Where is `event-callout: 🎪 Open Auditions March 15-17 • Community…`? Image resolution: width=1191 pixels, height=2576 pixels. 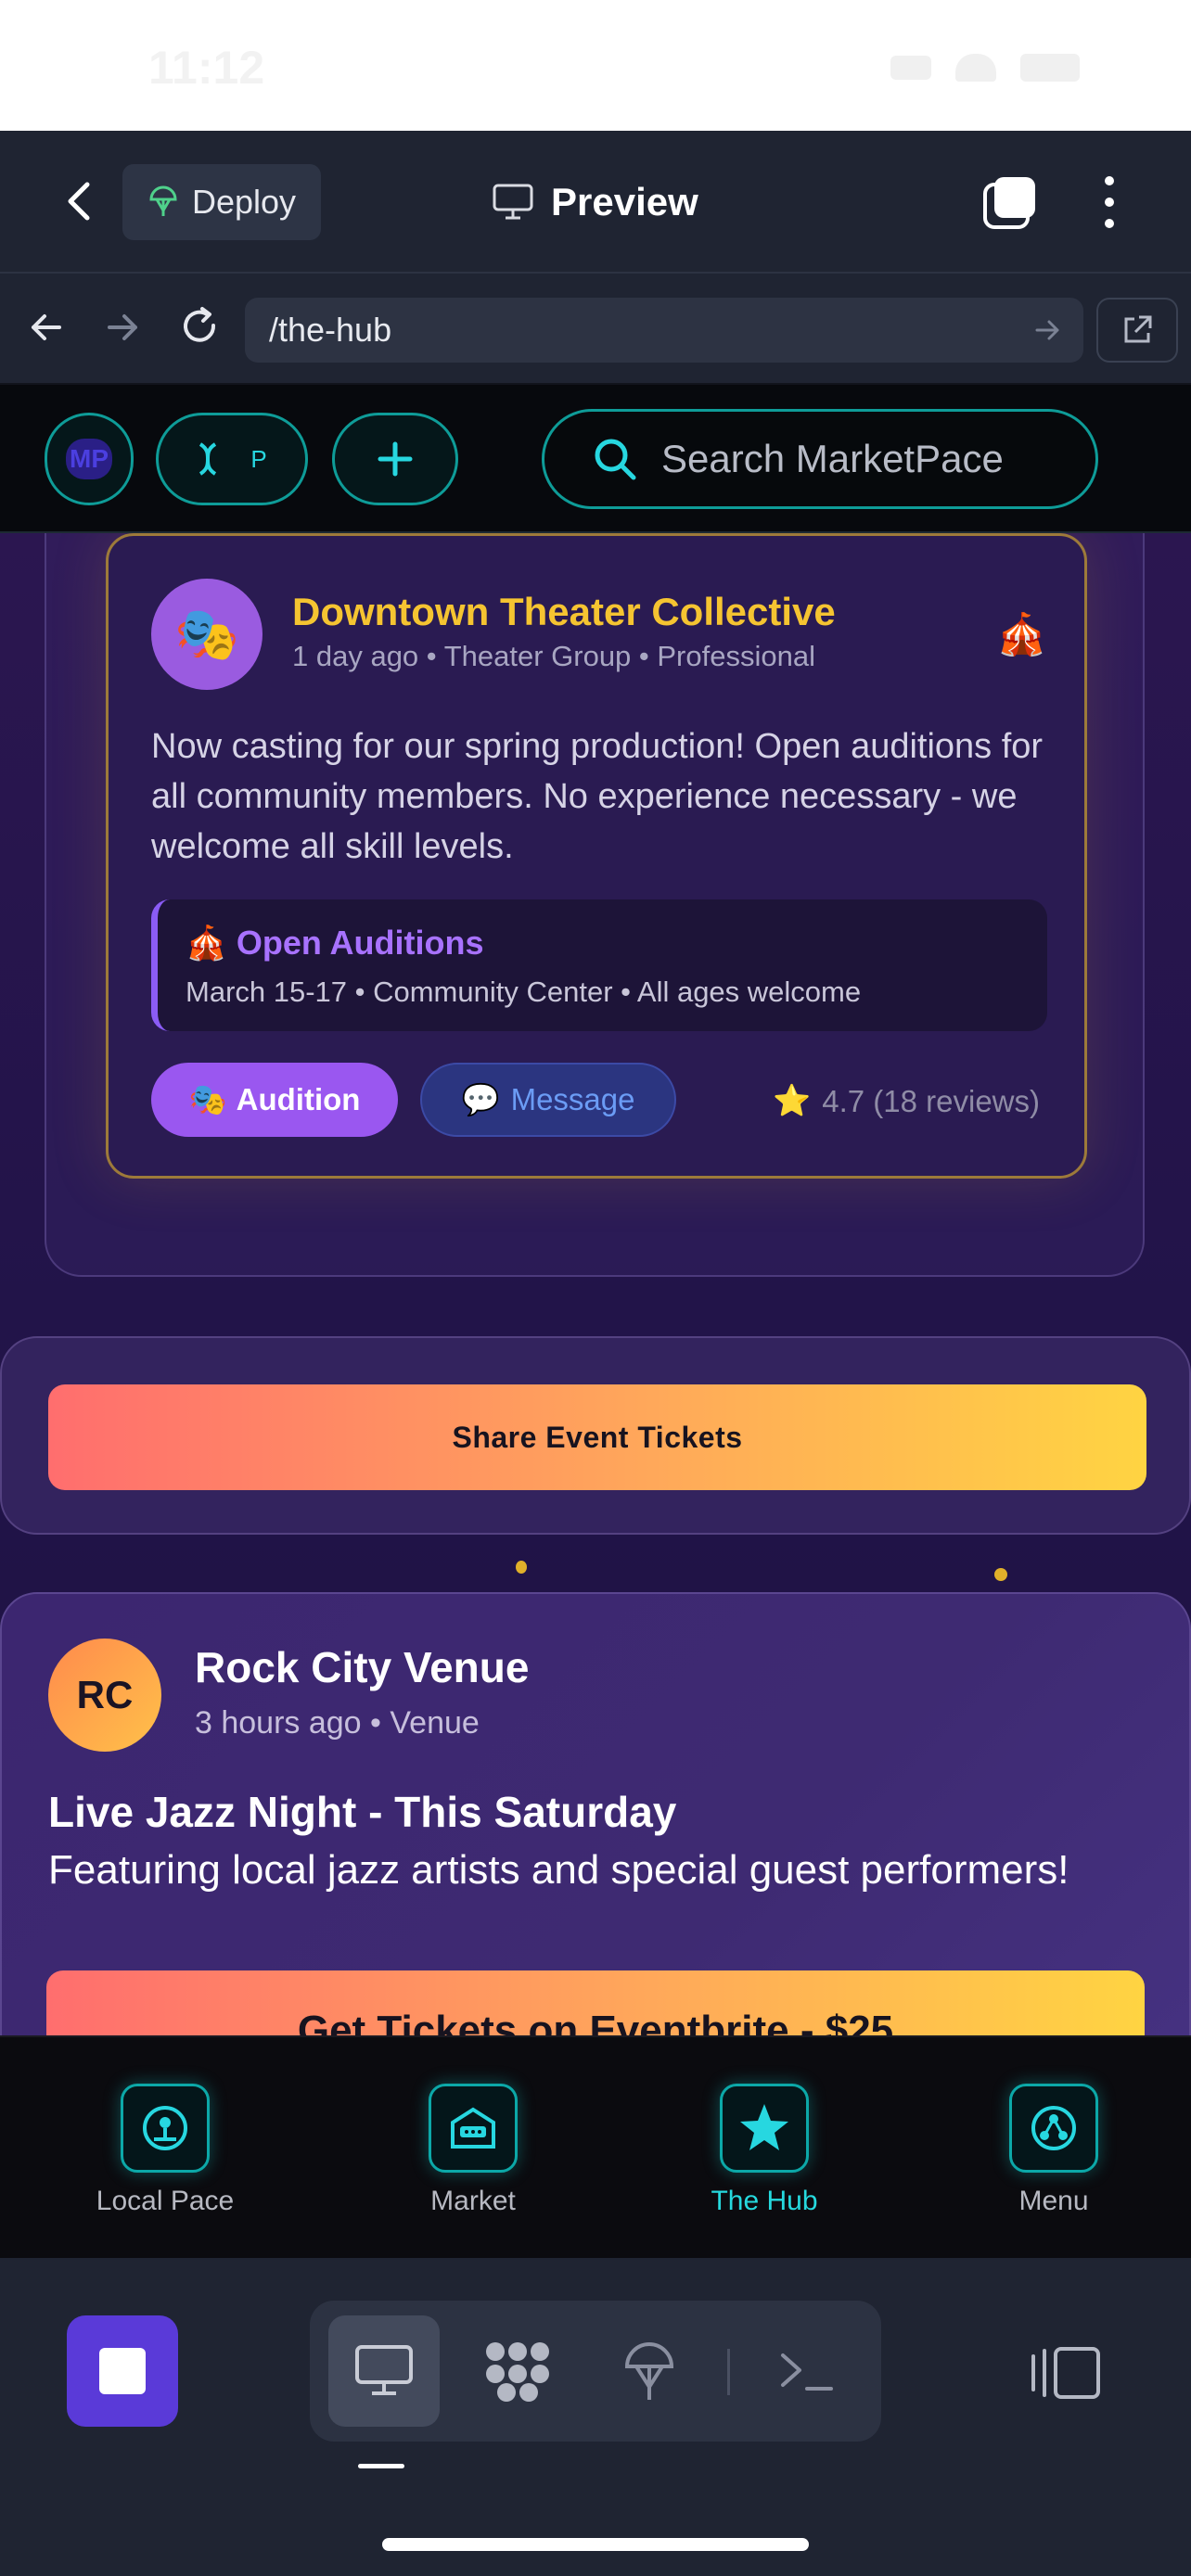
event-callout: 🎪 Open Auditions March 15-17 • Community… is located at coordinates (599, 965).